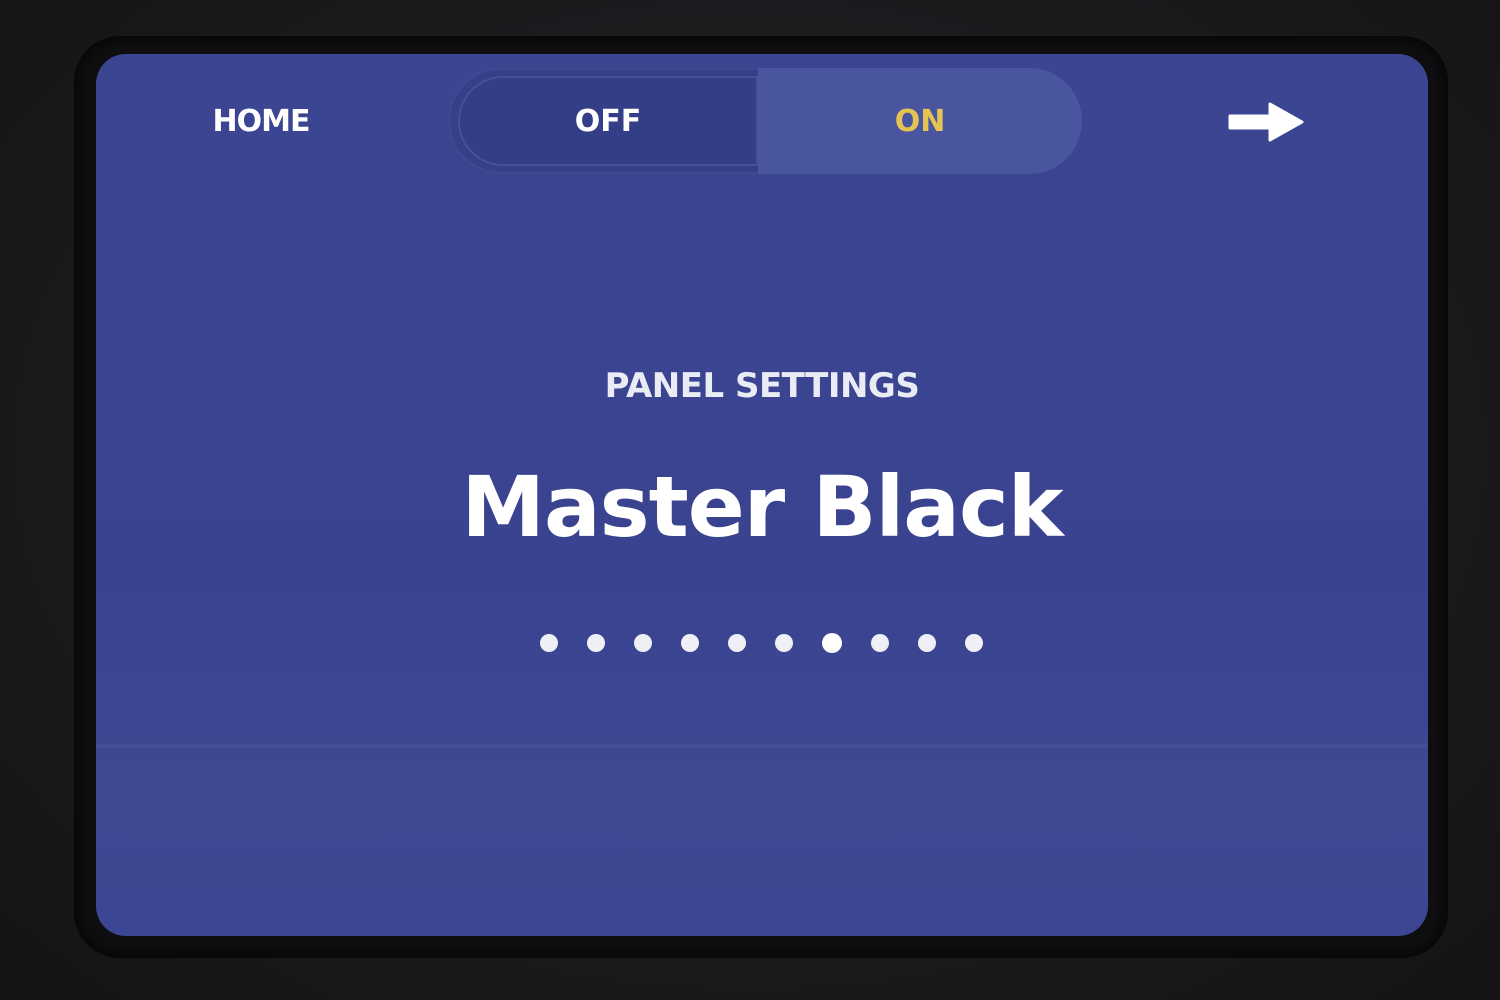  Describe the element at coordinates (832, 643) in the screenshot. I see `page-dot-active` at that location.